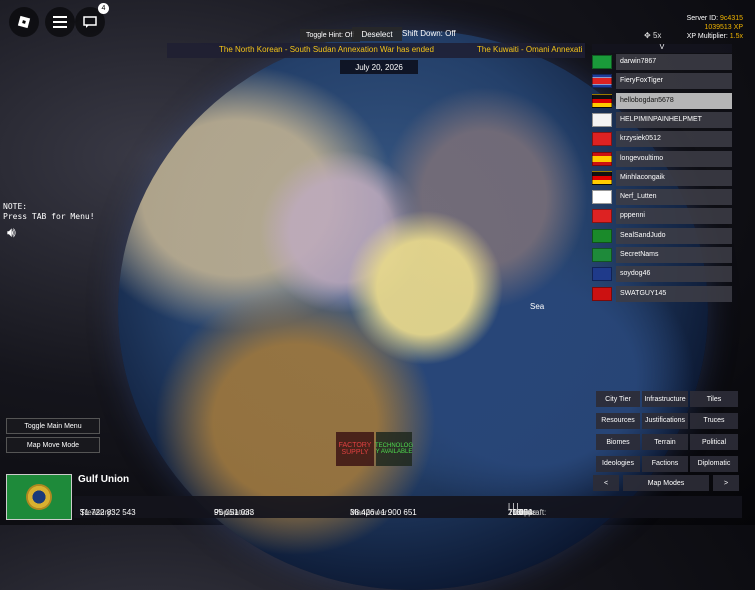 This screenshot has width=755, height=590. Describe the element at coordinates (707, 36) in the screenshot. I see `xp-multiplier-label: XP Multiplier:` at that location.